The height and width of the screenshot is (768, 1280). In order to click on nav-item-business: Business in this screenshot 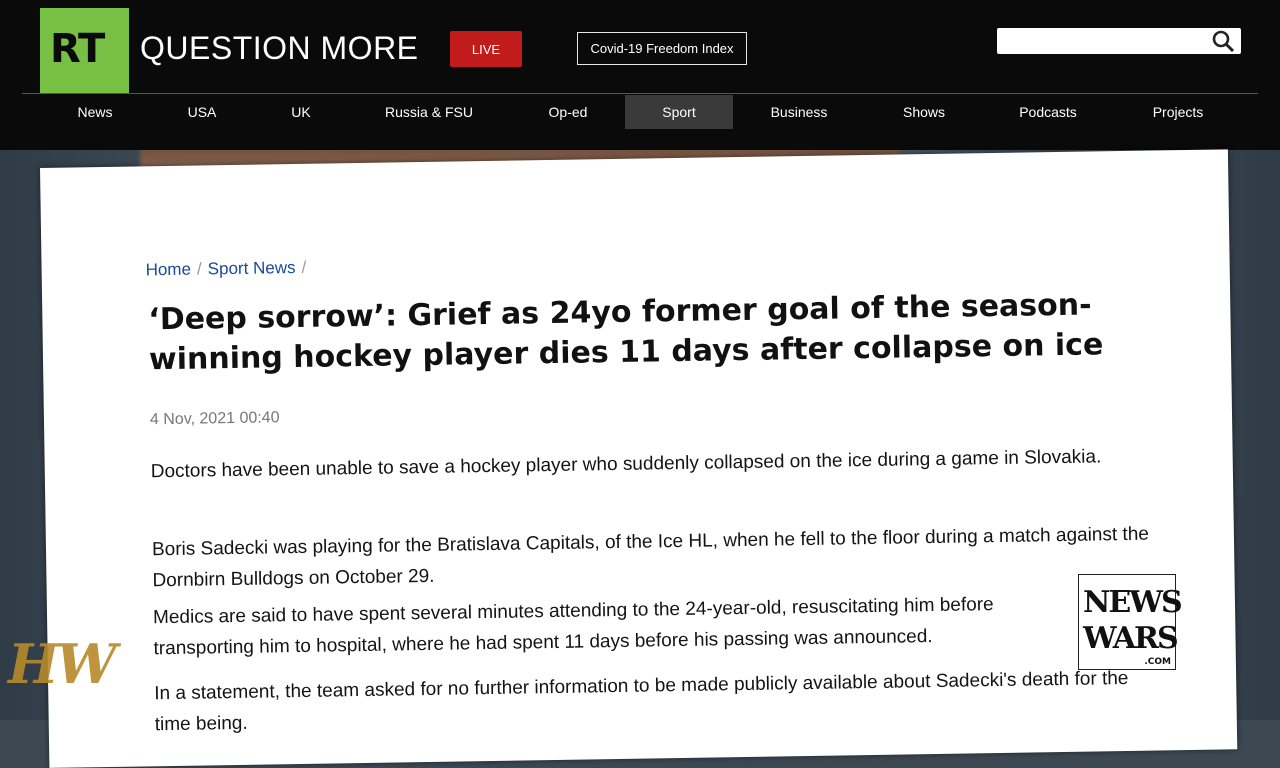, I will do `click(799, 112)`.